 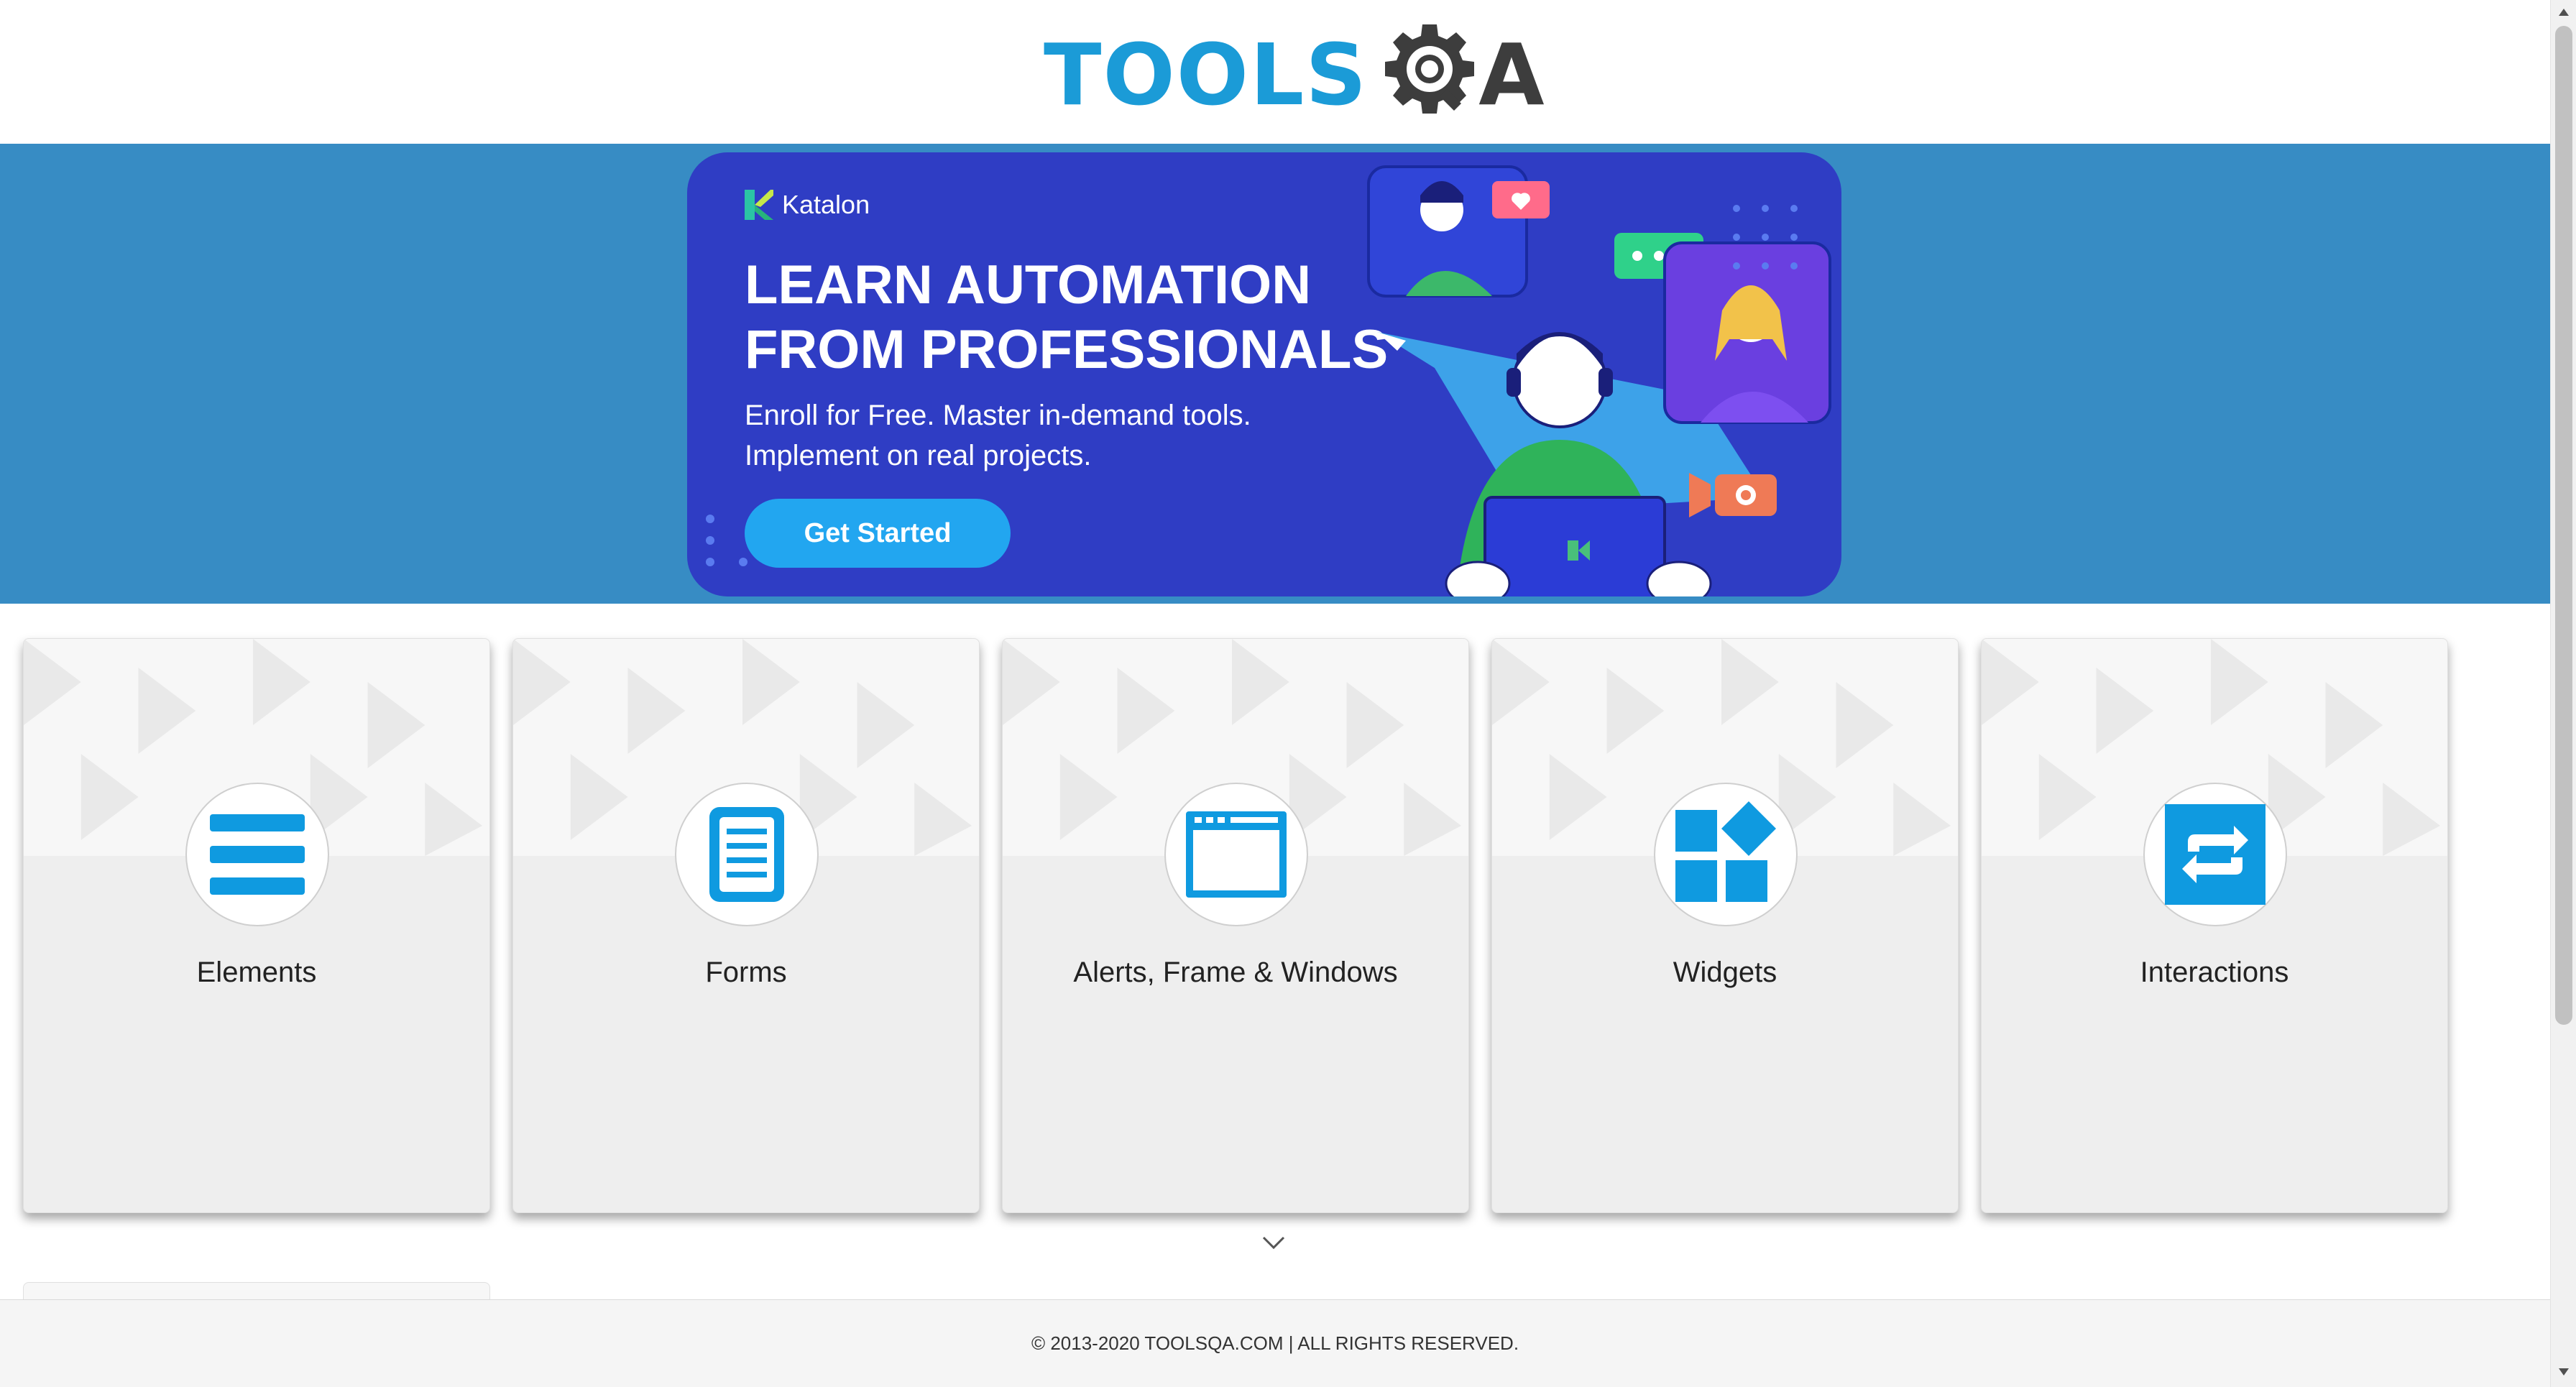 What do you see at coordinates (256, 973) in the screenshot?
I see `card-title-elements: Elements` at bounding box center [256, 973].